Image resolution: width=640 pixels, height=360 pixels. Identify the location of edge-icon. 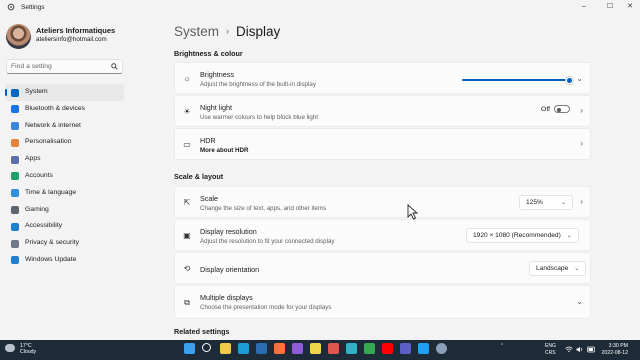
(243, 348).